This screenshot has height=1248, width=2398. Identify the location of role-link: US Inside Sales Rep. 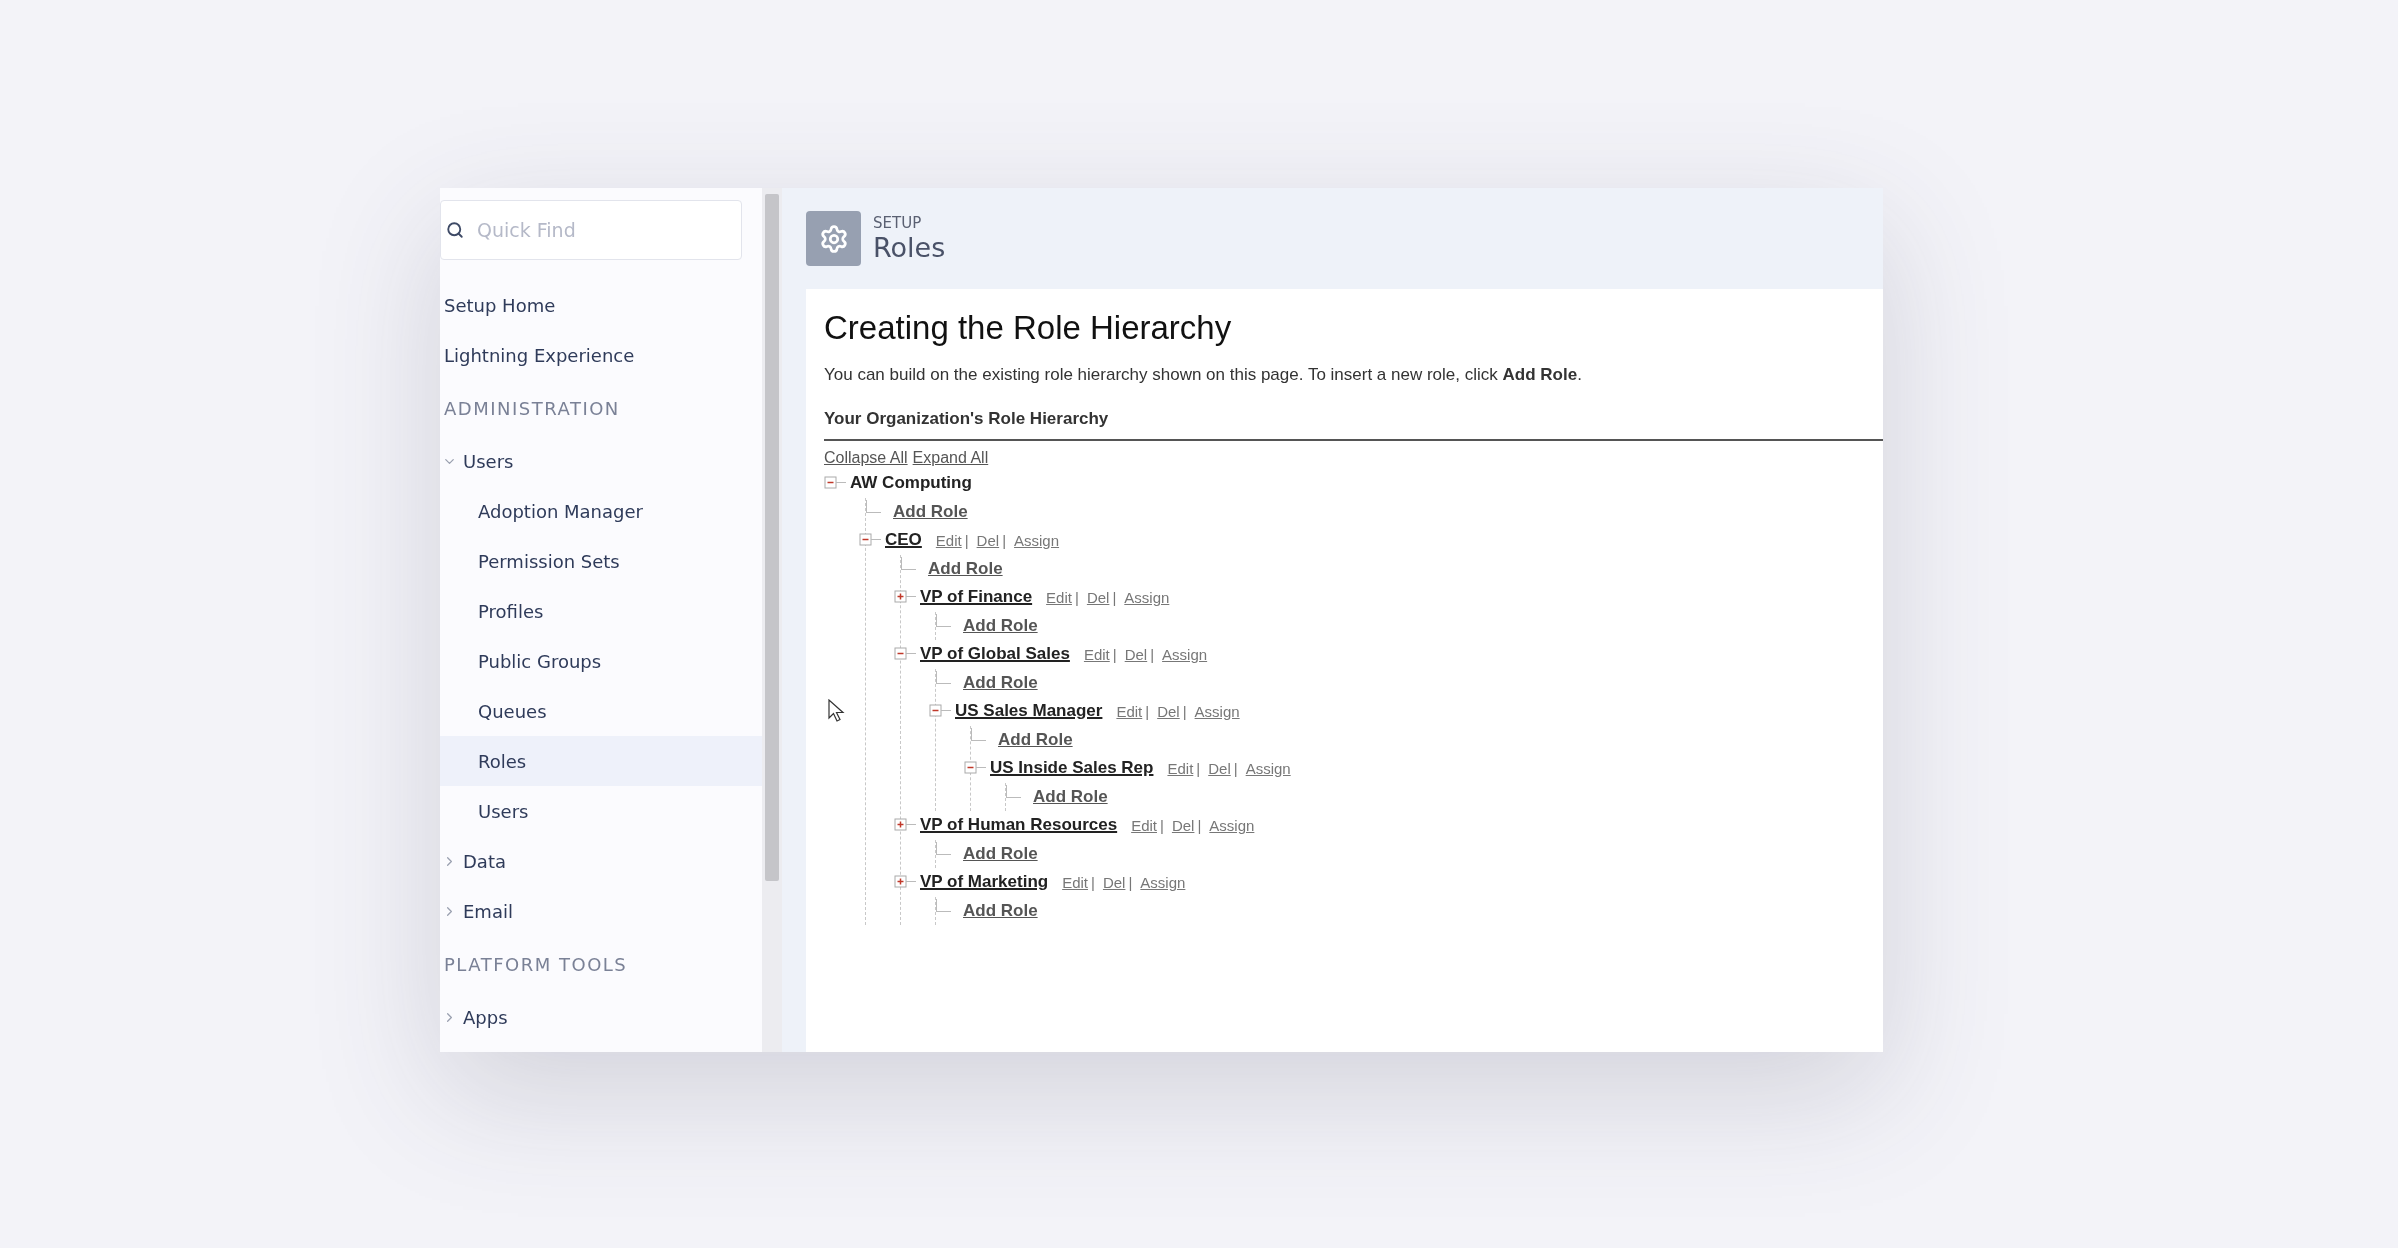
(1072, 768).